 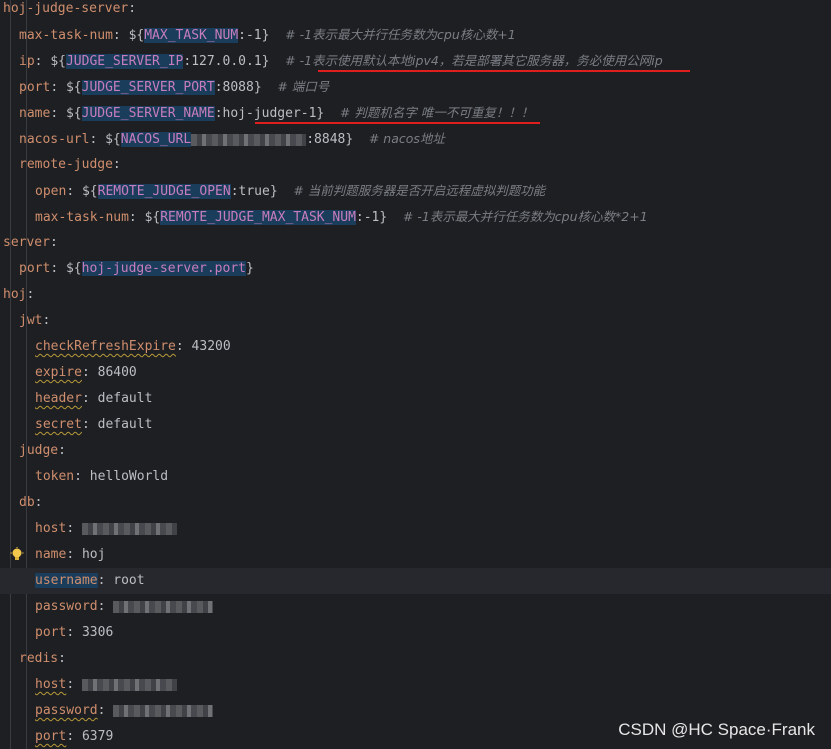 What do you see at coordinates (17, 555) in the screenshot?
I see `lightbulb-icon` at bounding box center [17, 555].